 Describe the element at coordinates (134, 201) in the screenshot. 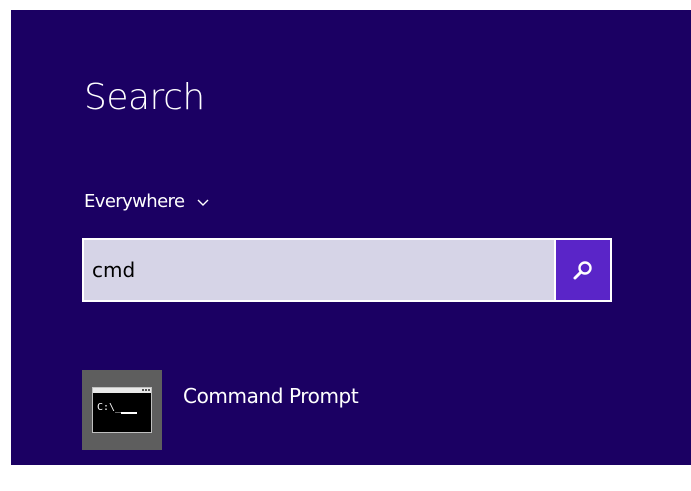

I see `search-scope-label: Everywhere` at that location.